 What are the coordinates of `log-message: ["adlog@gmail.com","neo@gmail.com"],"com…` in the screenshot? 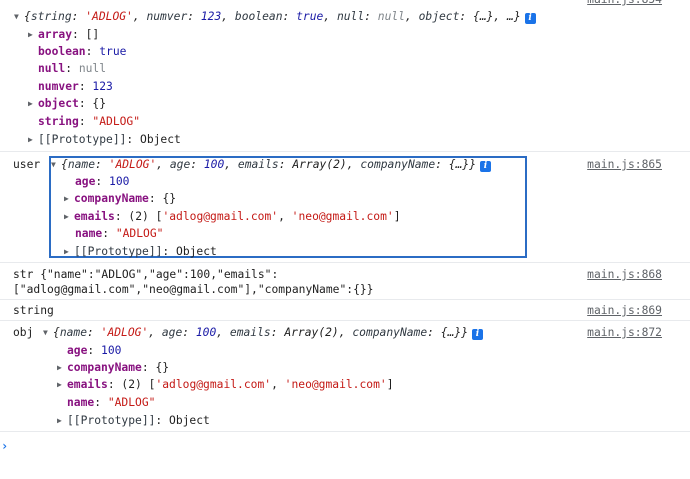 It's located at (193, 289).